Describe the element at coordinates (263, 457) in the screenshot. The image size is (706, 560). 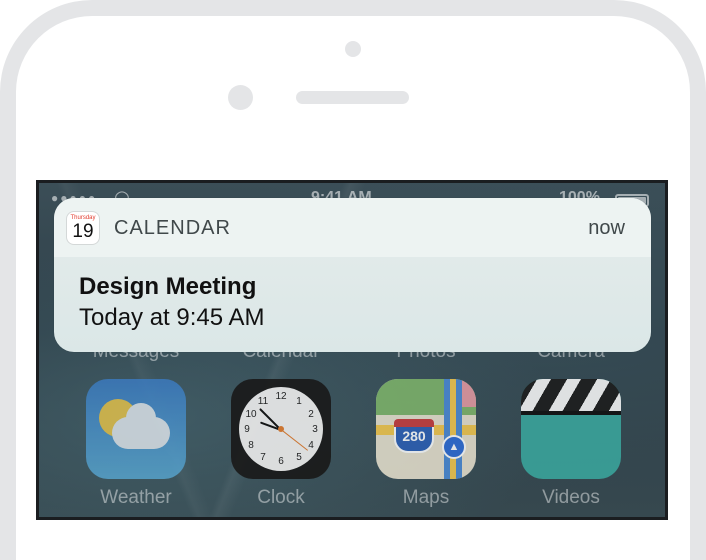
I see `clock-numeral: 7` at that location.